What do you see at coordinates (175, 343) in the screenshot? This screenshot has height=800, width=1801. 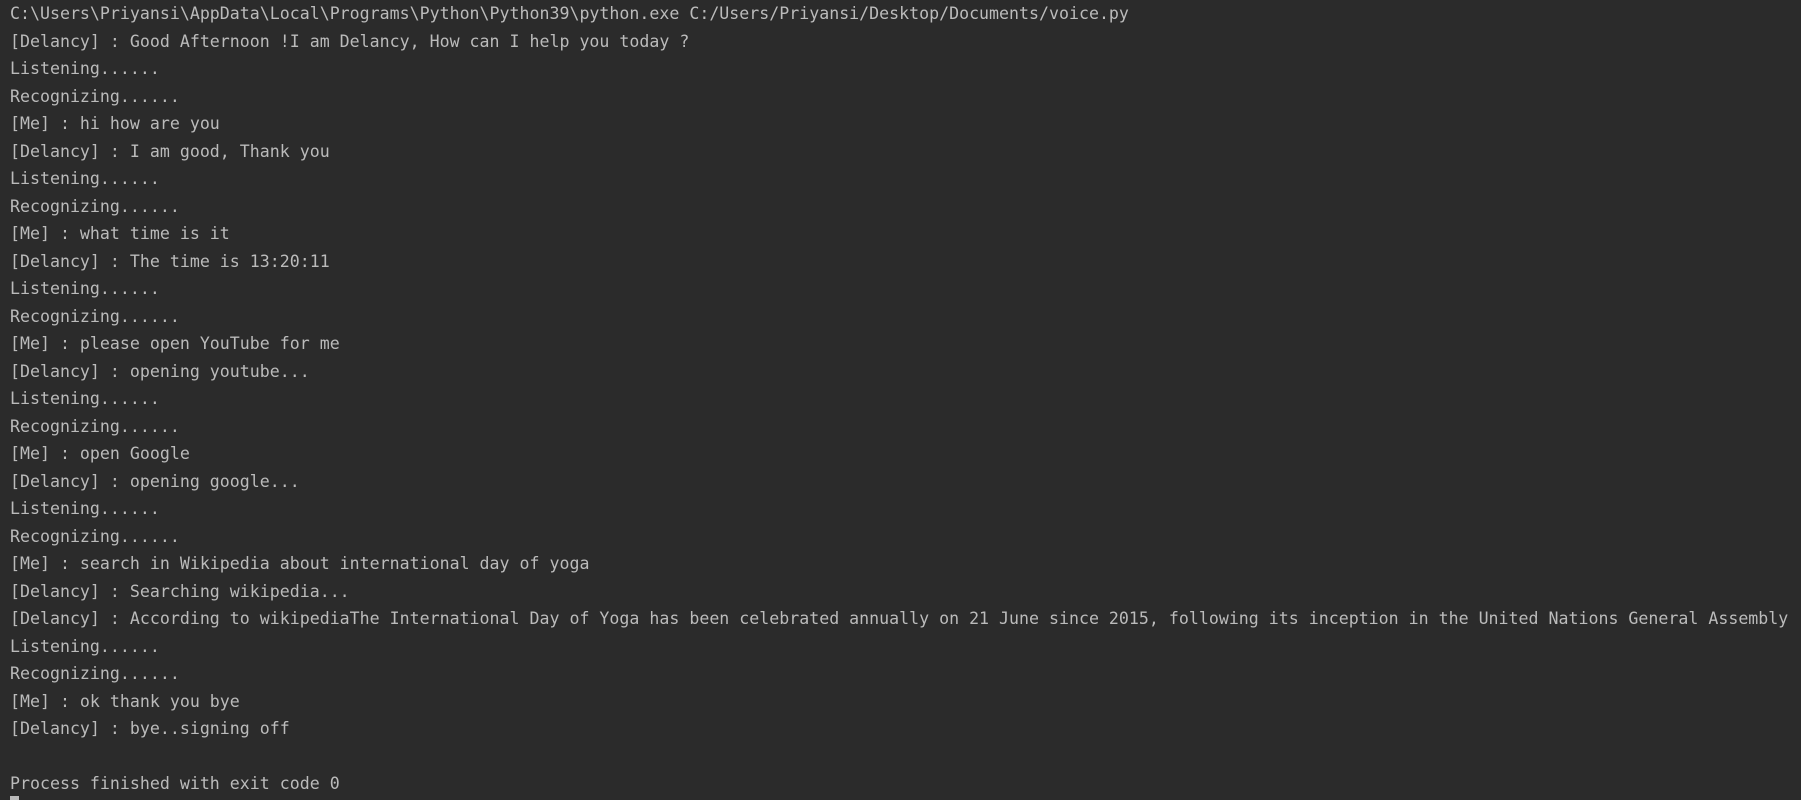 I see `user-speech-line: [Me] : please open YouTube for me` at bounding box center [175, 343].